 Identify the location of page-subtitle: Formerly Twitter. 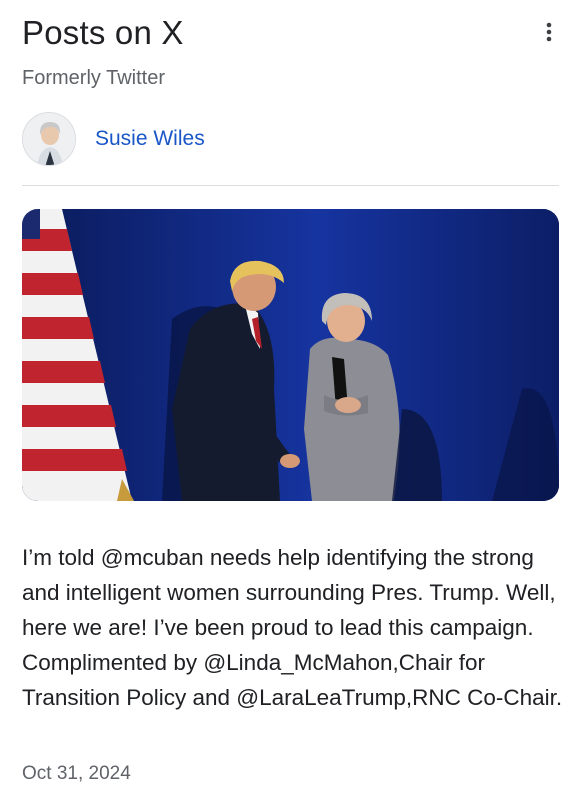
(93, 78).